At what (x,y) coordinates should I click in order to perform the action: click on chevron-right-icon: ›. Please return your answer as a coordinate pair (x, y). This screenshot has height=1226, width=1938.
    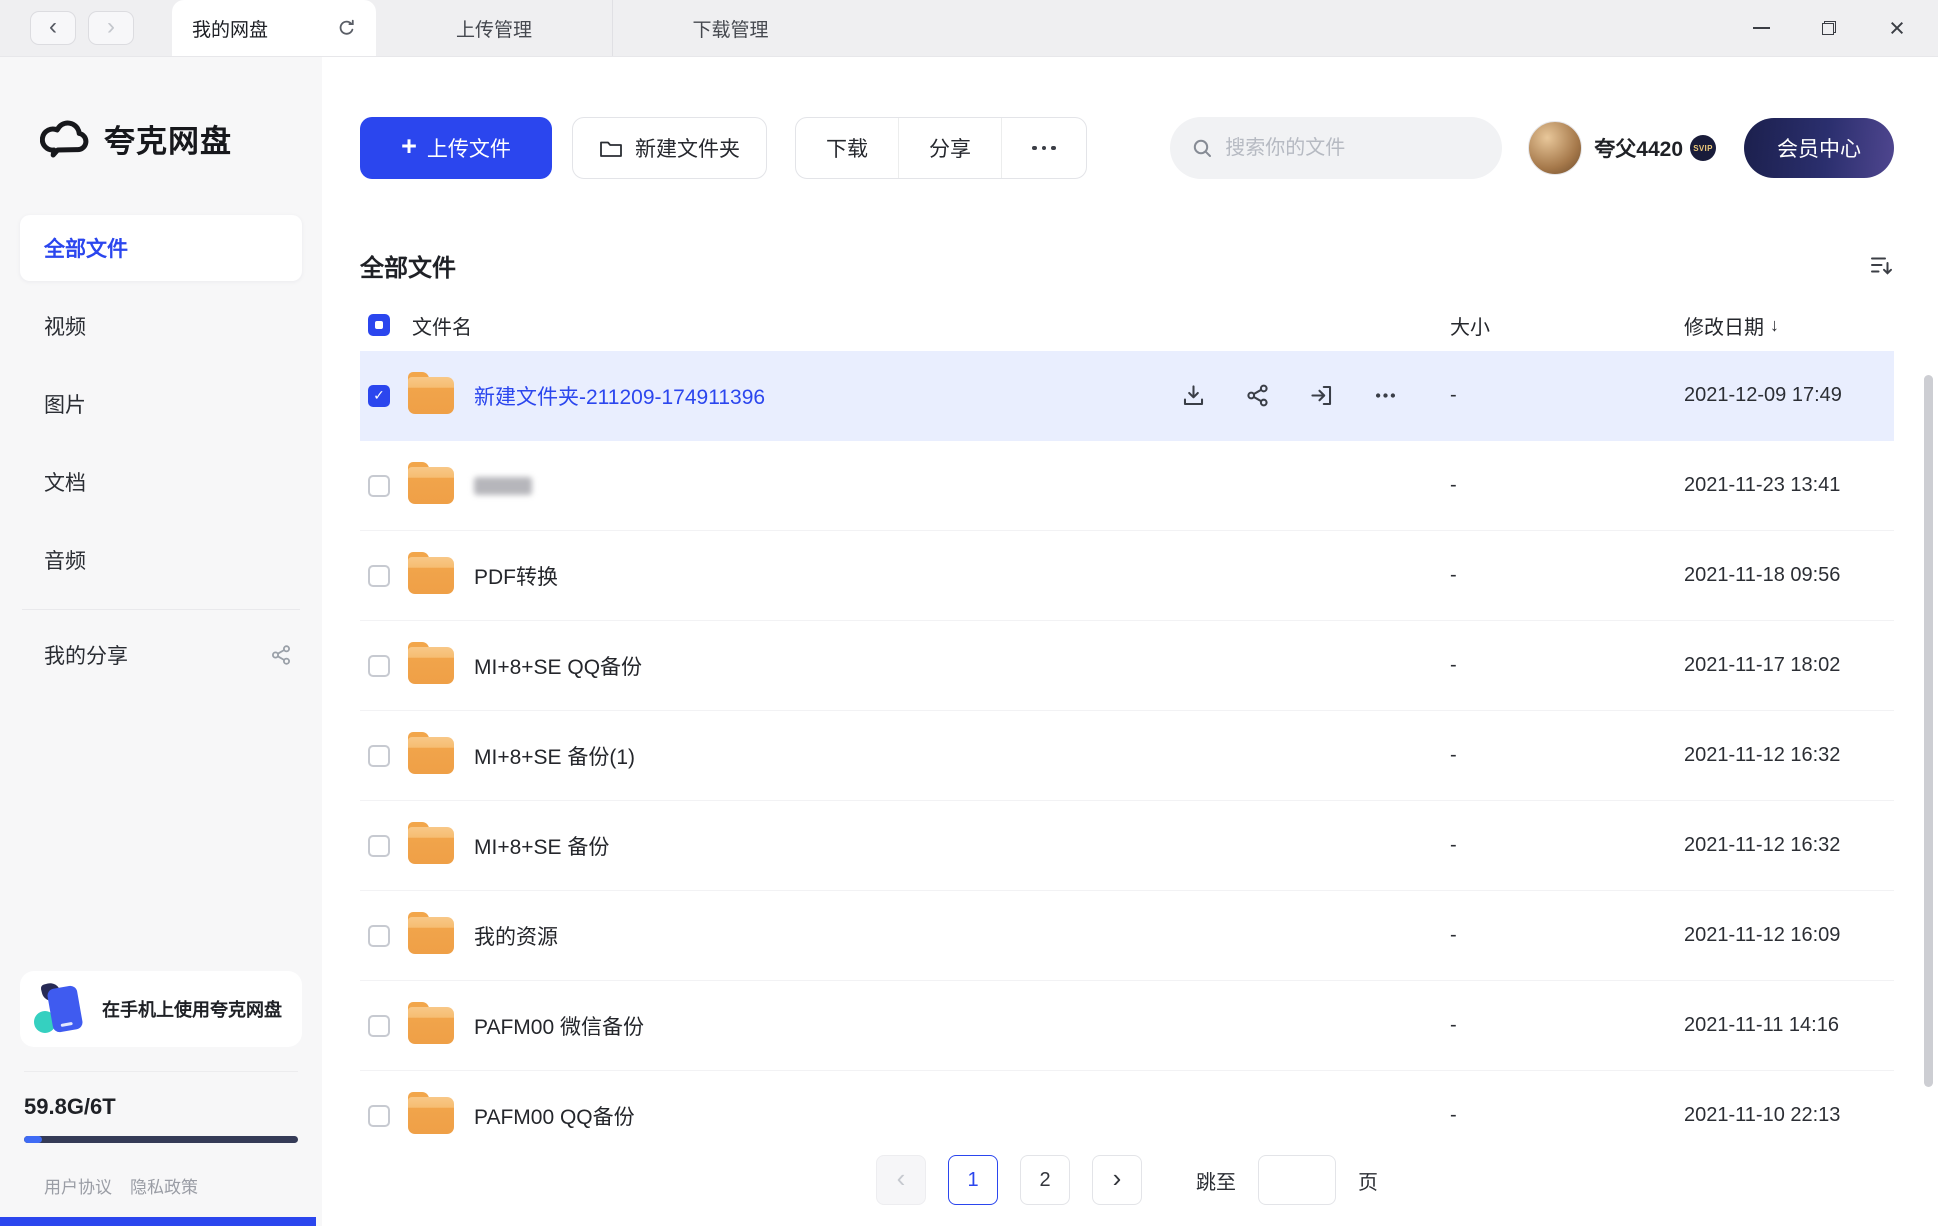
    Looking at the image, I should click on (111, 26).